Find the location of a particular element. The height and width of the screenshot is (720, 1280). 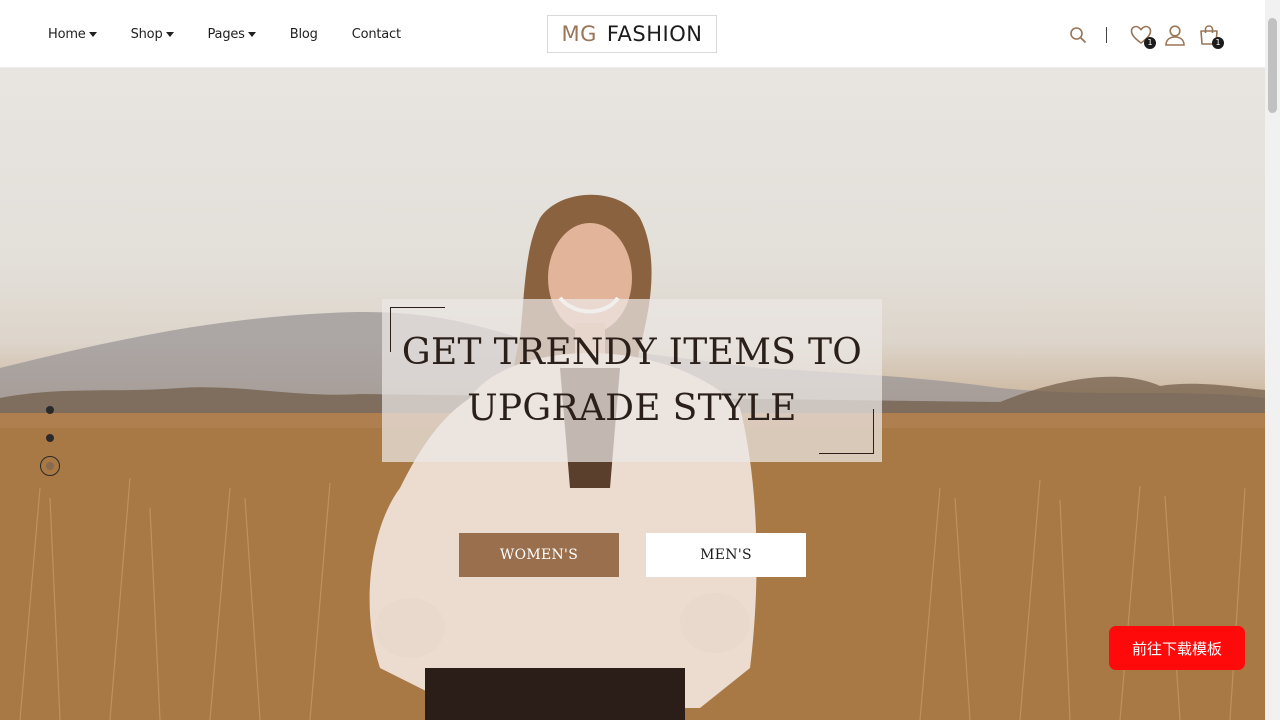

hero-headline: GET TRENDY ITEMS TO UPGRADE STYLE is located at coordinates (632, 381).